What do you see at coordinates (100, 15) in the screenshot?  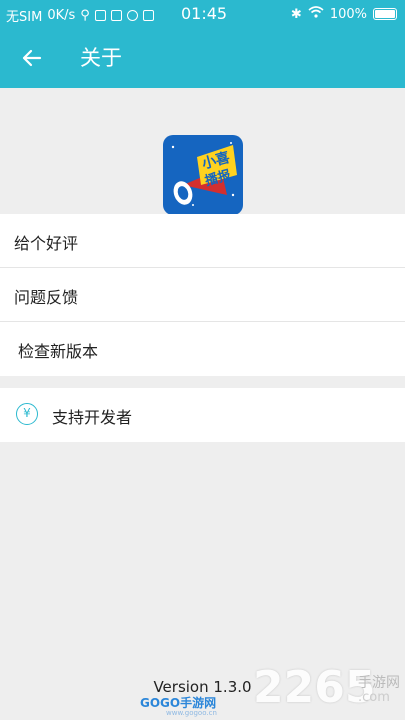 I see `notification-icon` at bounding box center [100, 15].